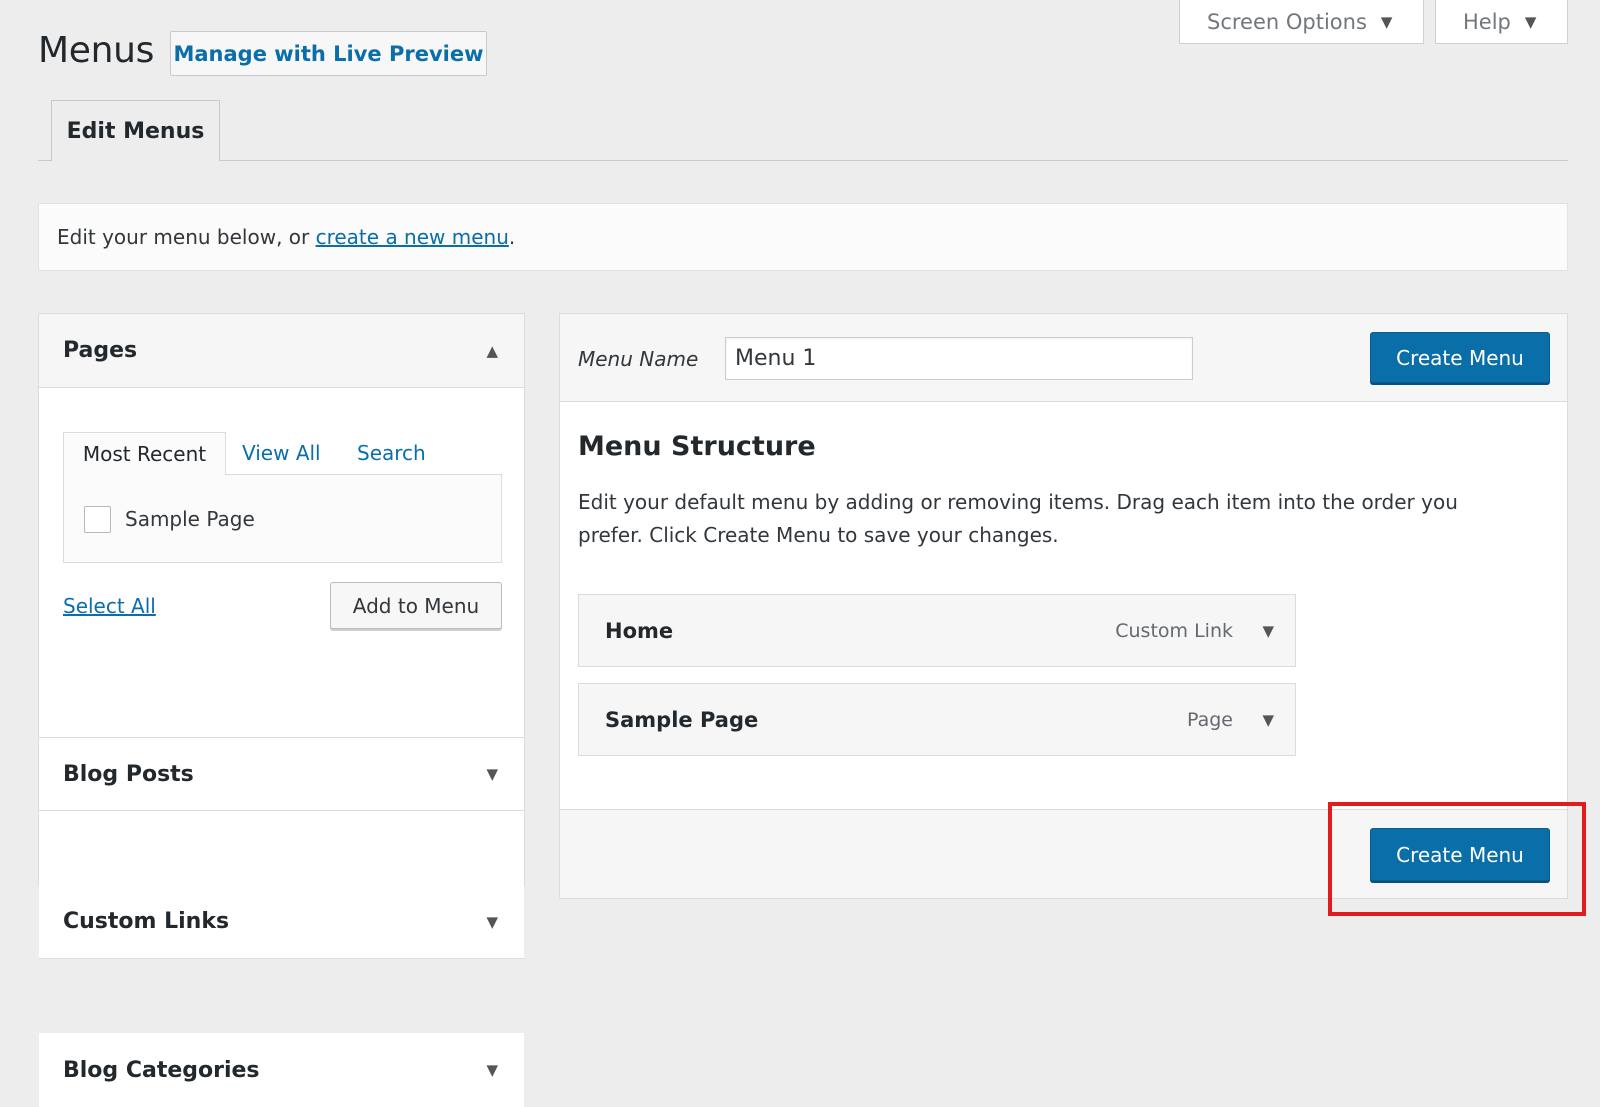  What do you see at coordinates (144, 453) in the screenshot?
I see `tab-most-recent: Most Recent` at bounding box center [144, 453].